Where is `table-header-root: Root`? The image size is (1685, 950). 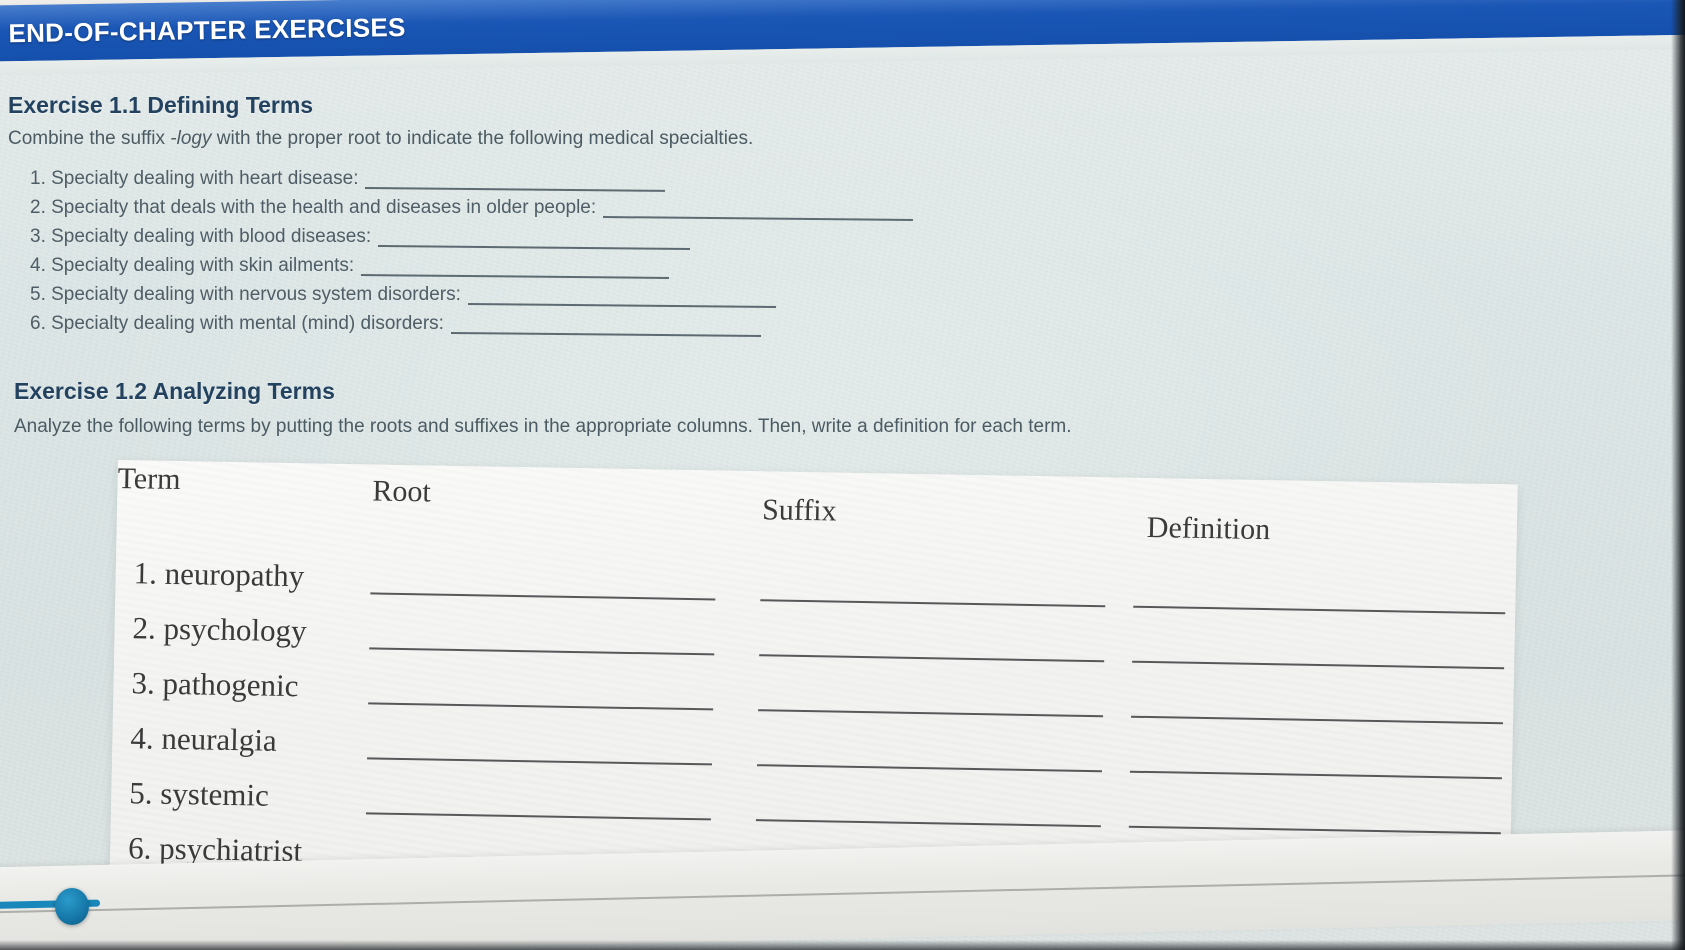
table-header-root: Root is located at coordinates (402, 491).